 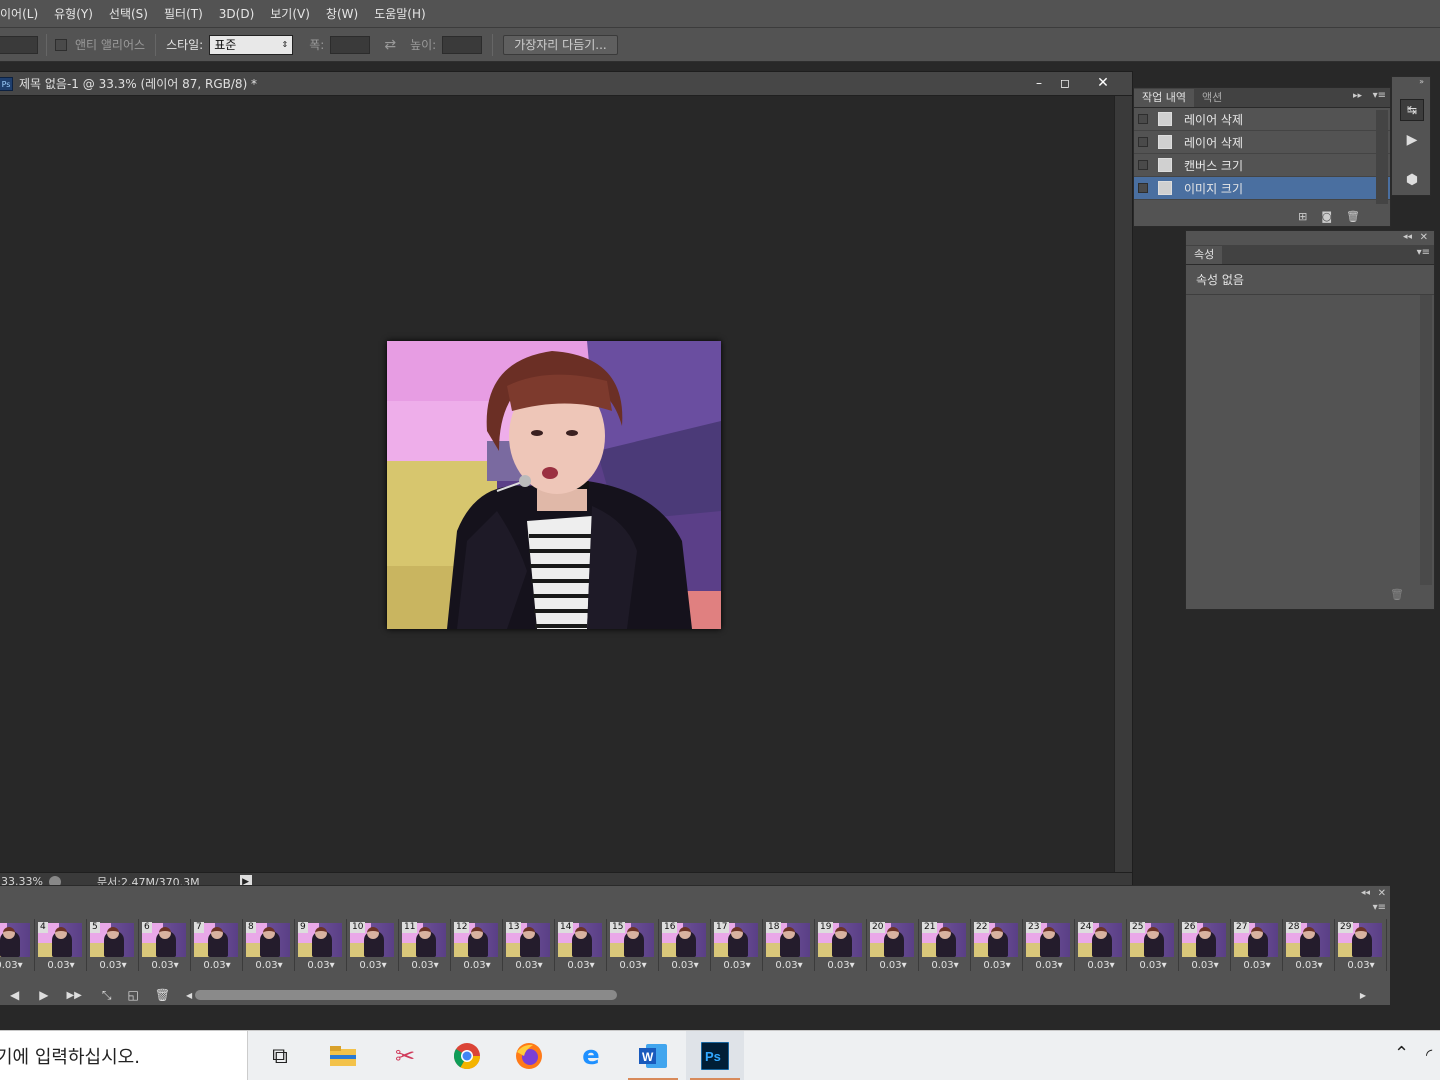 I want to click on timeline-frame: 24 0.03▾, so click(x=1101, y=945).